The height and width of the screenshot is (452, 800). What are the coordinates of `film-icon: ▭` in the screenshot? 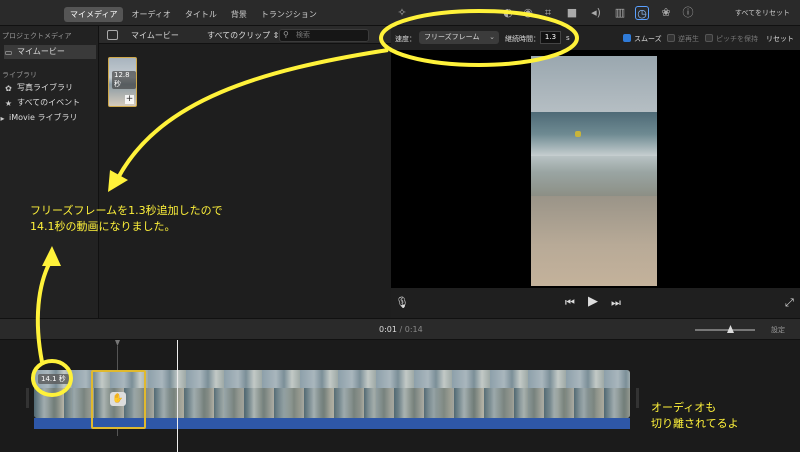 It's located at (8, 52).